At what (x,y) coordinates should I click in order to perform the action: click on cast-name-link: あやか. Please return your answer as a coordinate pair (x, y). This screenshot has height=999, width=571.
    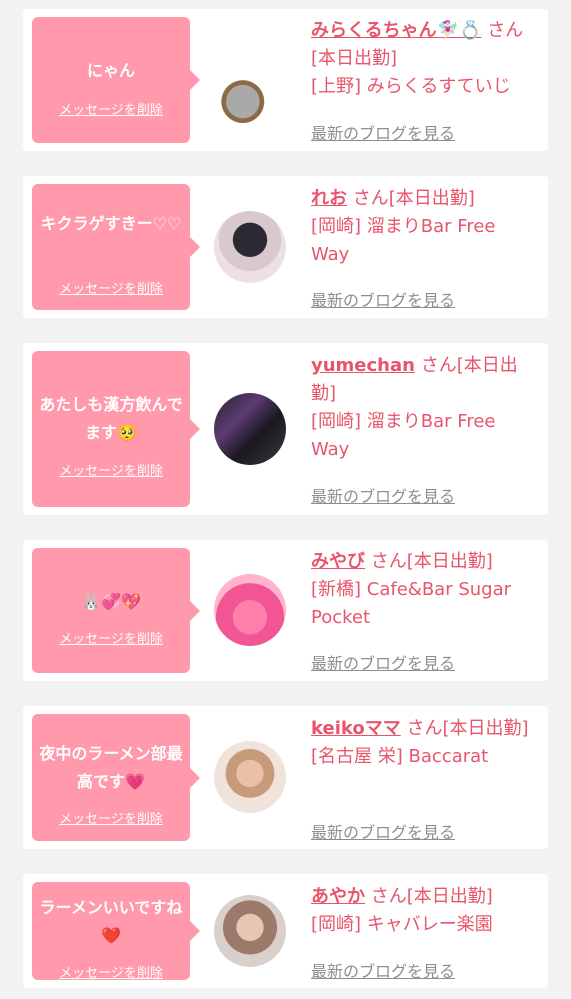
    Looking at the image, I should click on (338, 896).